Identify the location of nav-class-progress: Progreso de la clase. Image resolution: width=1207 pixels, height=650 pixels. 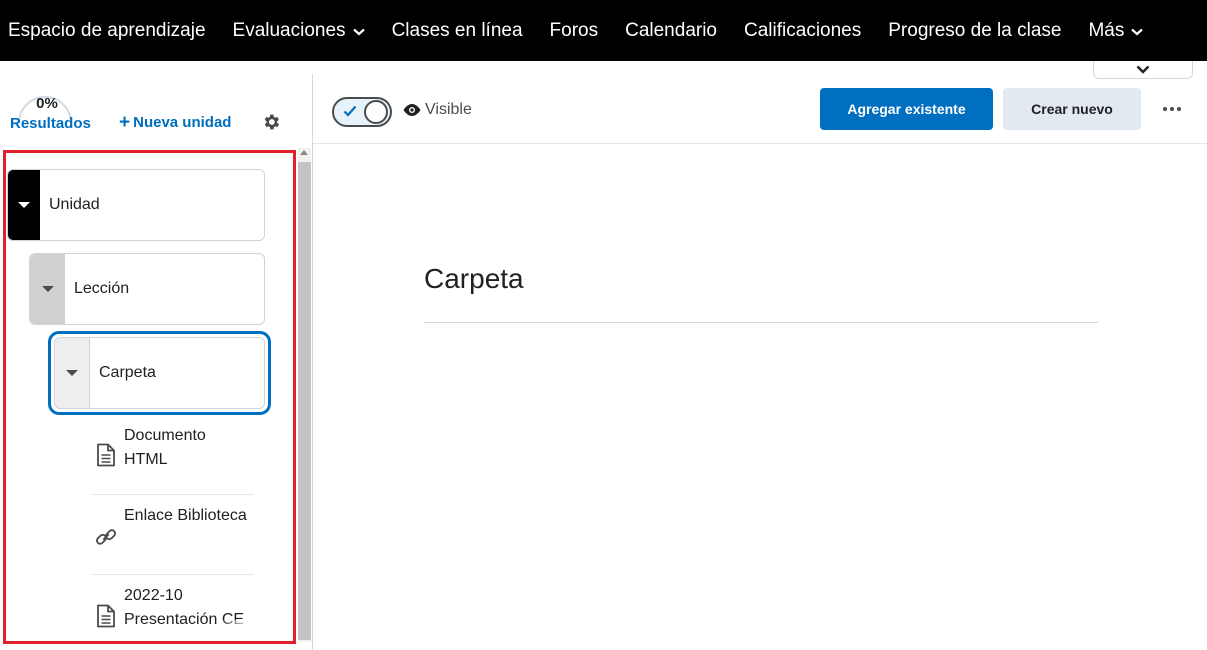
(974, 31).